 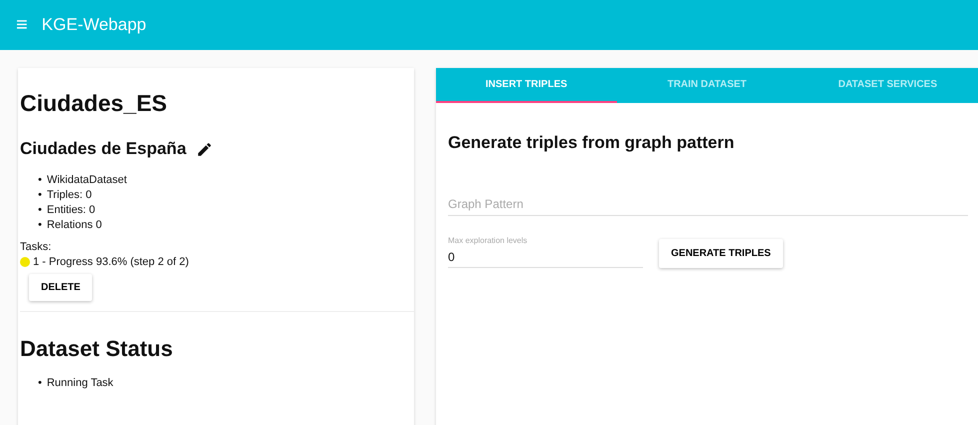 I want to click on dataset-name: Ciudades_ES, so click(x=93, y=103).